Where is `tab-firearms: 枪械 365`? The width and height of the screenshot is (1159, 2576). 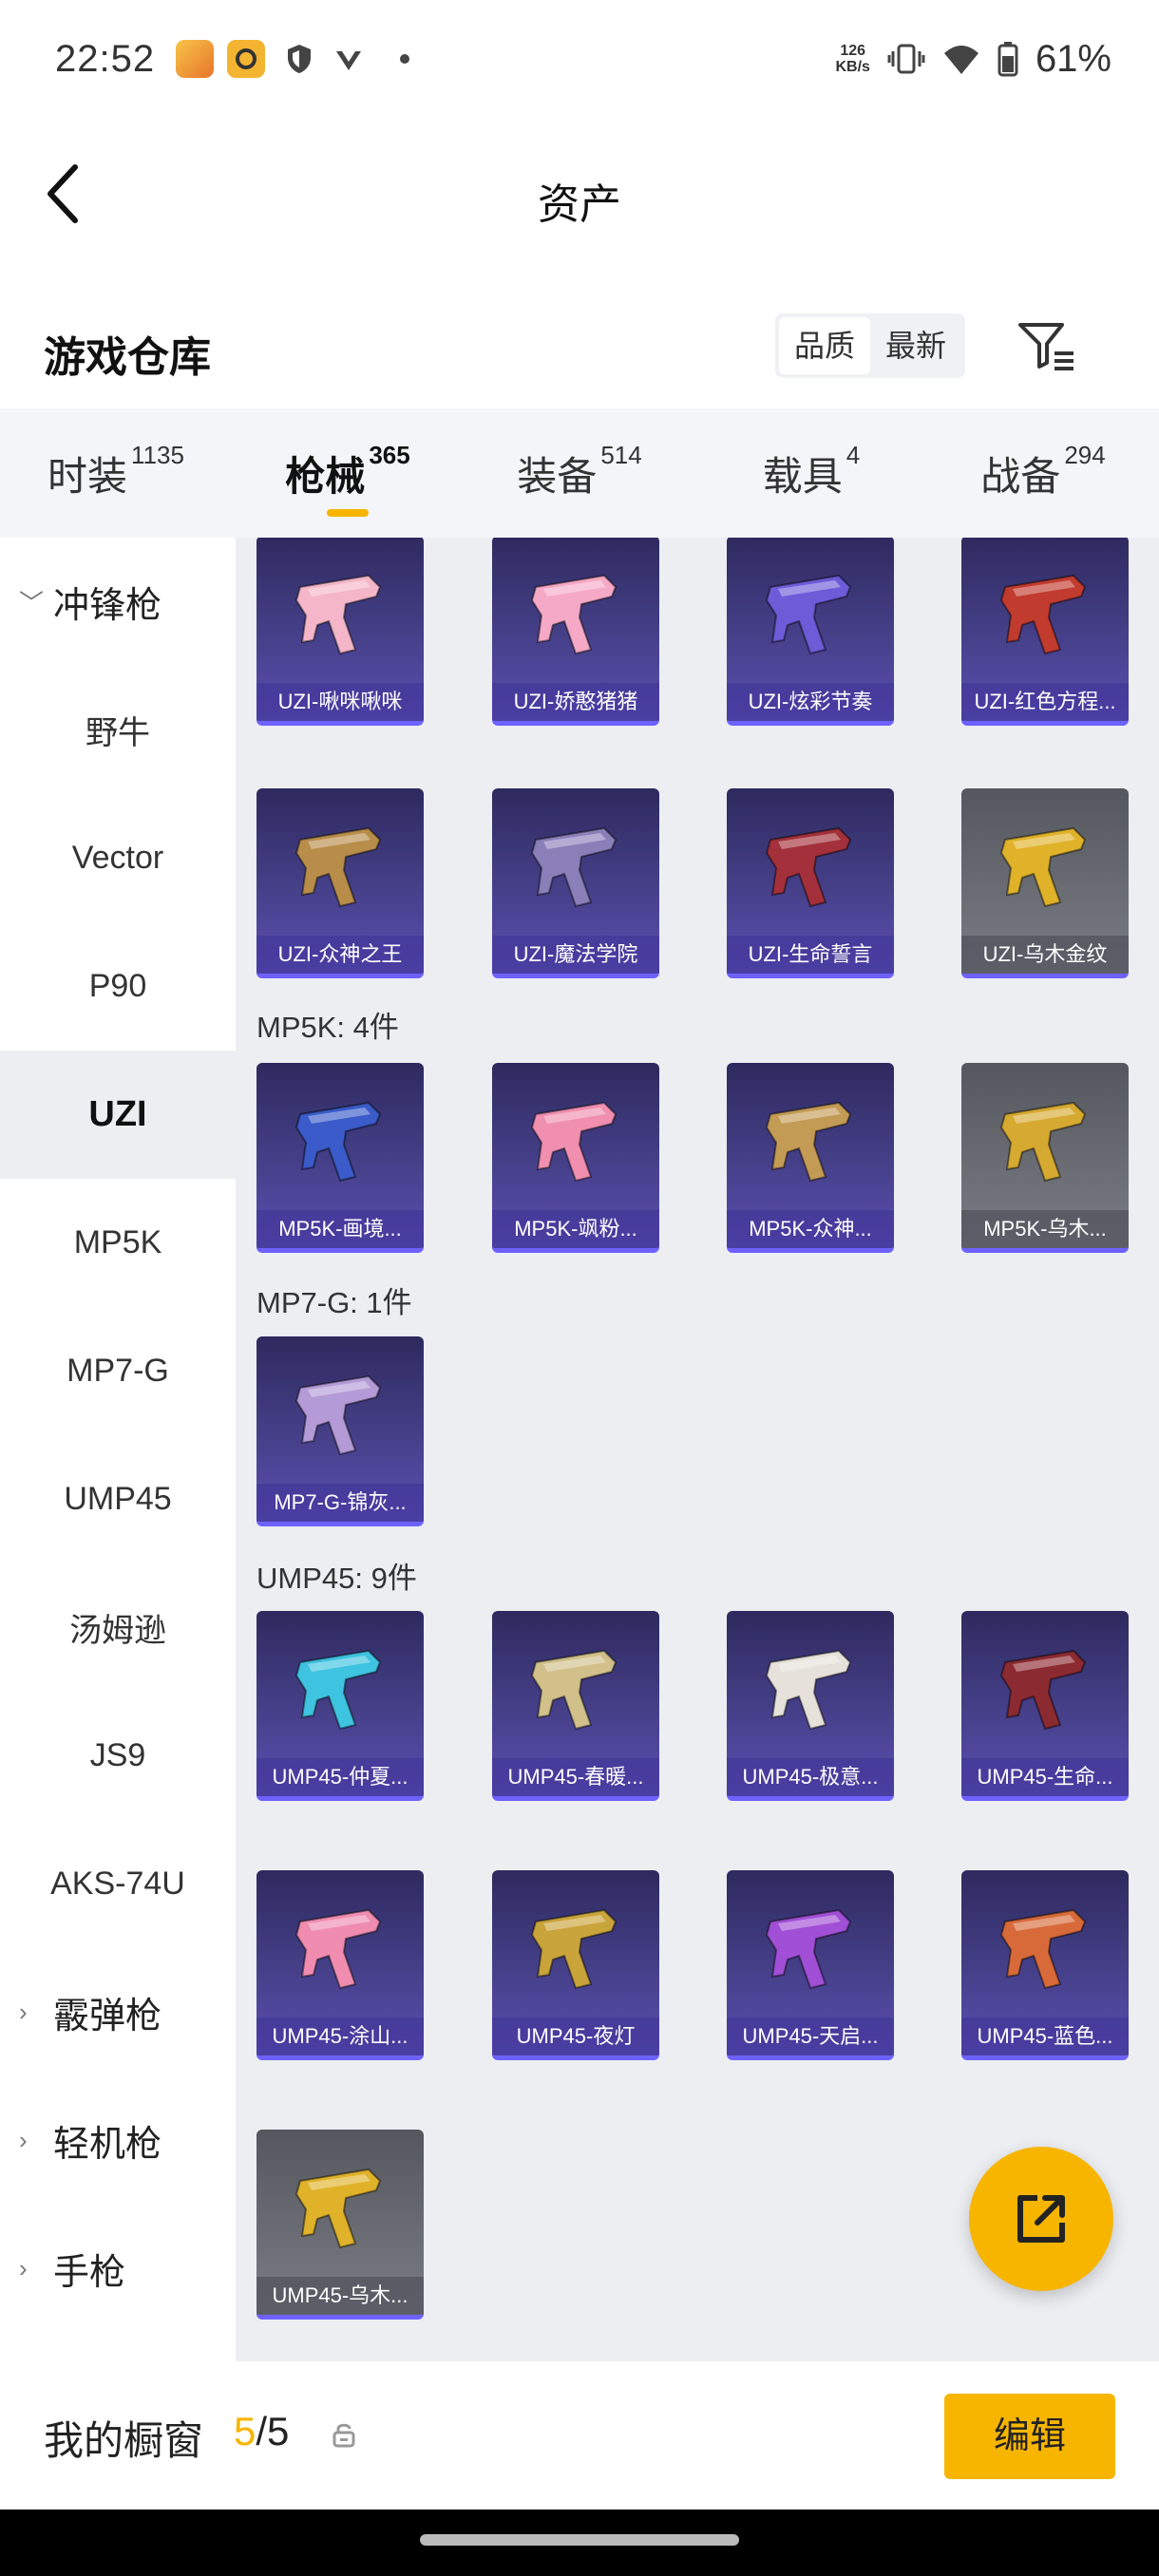 tab-firearms: 枪械 365 is located at coordinates (348, 473).